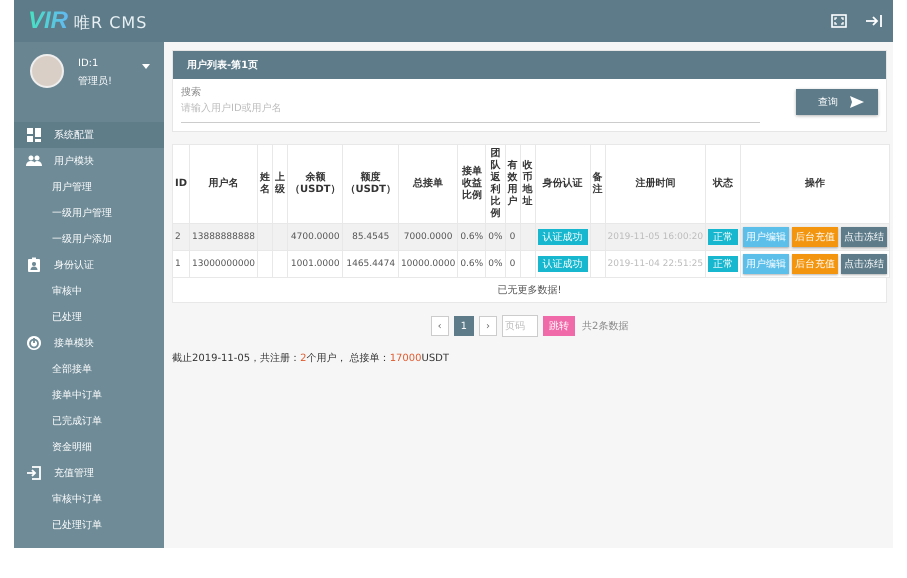  I want to click on table-cell: 2, so click(181, 237).